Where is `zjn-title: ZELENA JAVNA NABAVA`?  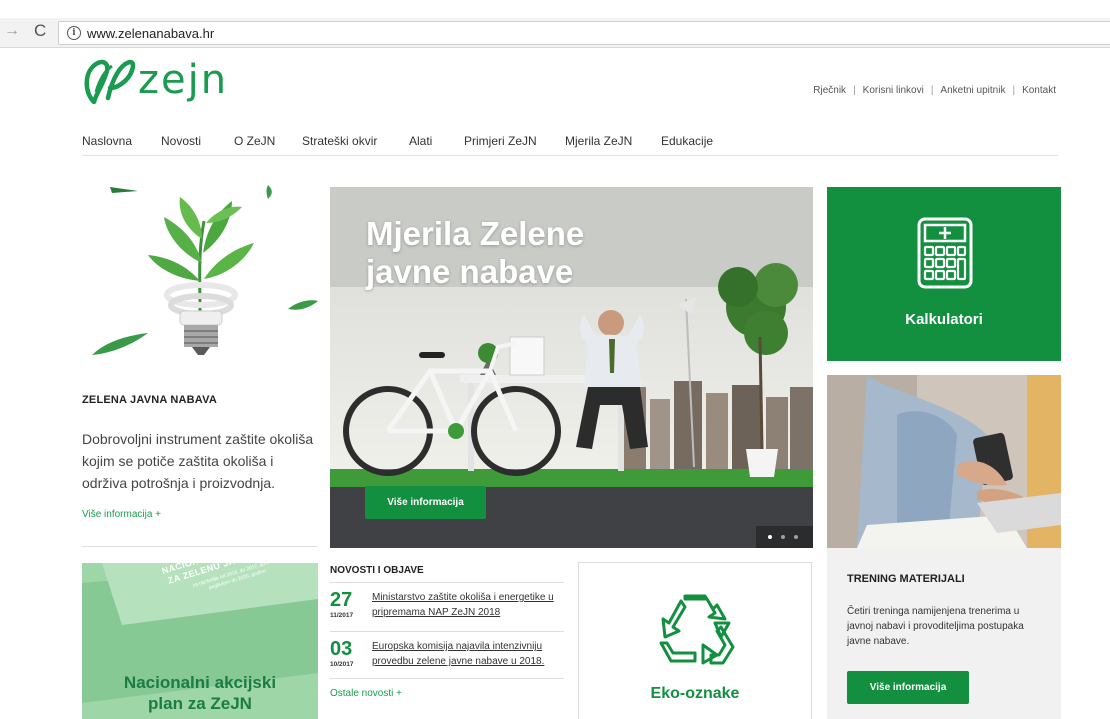
zjn-title: ZELENA JAVNA NABAVA is located at coordinates (149, 400).